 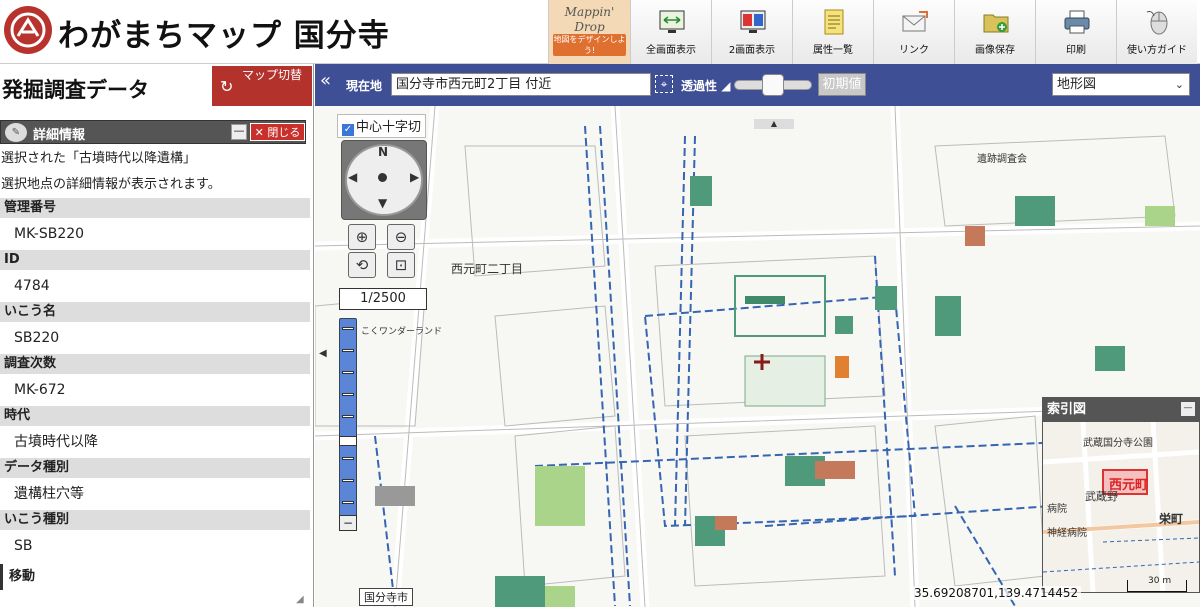 I want to click on index-sakae-label: 栄町, so click(x=1171, y=519).